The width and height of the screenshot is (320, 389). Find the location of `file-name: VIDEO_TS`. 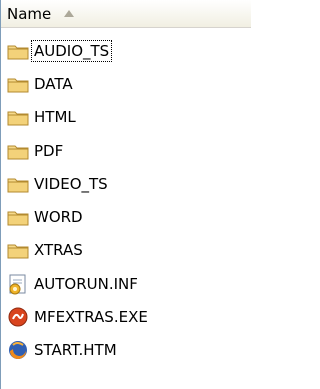

file-name: VIDEO_TS is located at coordinates (71, 183).